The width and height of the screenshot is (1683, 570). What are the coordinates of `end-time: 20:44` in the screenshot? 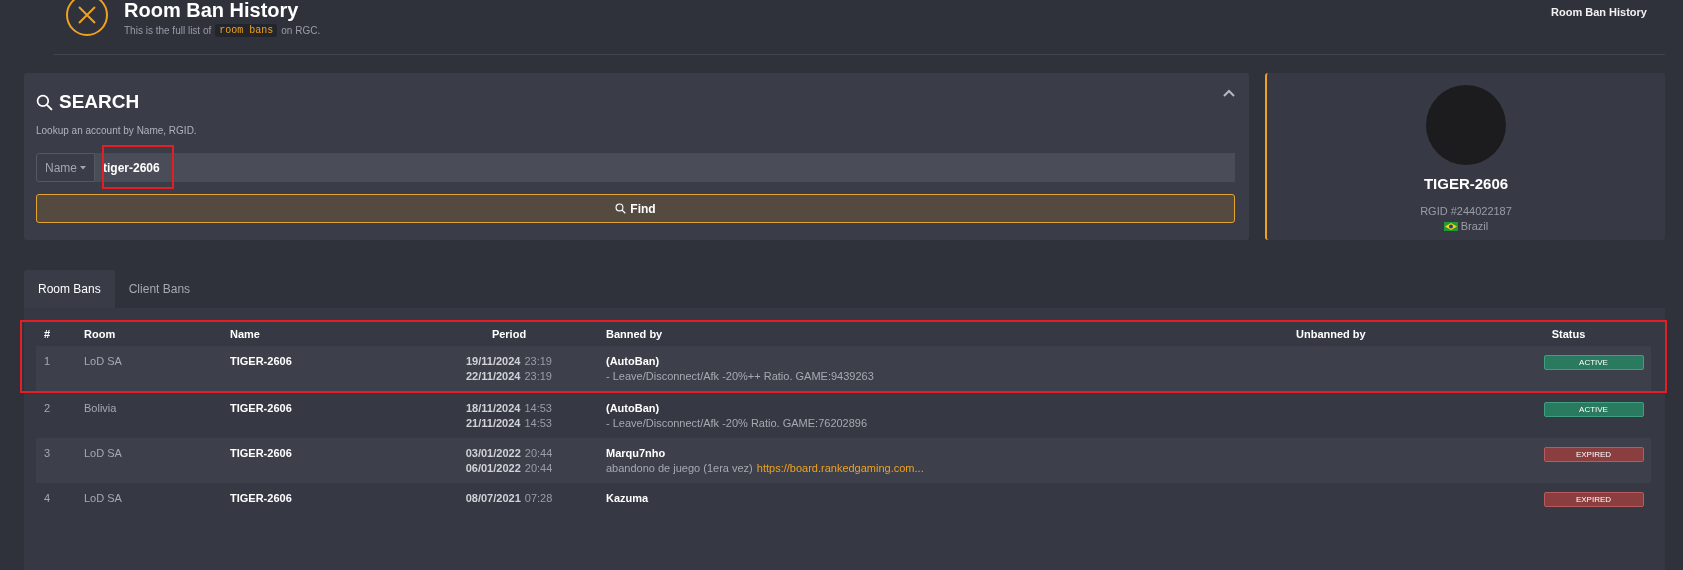 It's located at (538, 468).